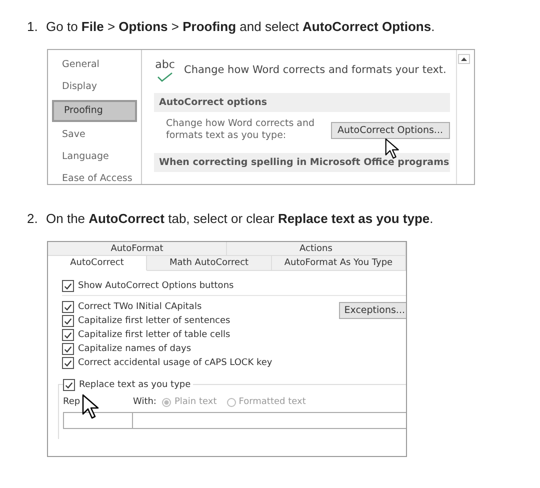 The width and height of the screenshot is (540, 488). What do you see at coordinates (94, 135) in the screenshot?
I see `nav-item: Save` at bounding box center [94, 135].